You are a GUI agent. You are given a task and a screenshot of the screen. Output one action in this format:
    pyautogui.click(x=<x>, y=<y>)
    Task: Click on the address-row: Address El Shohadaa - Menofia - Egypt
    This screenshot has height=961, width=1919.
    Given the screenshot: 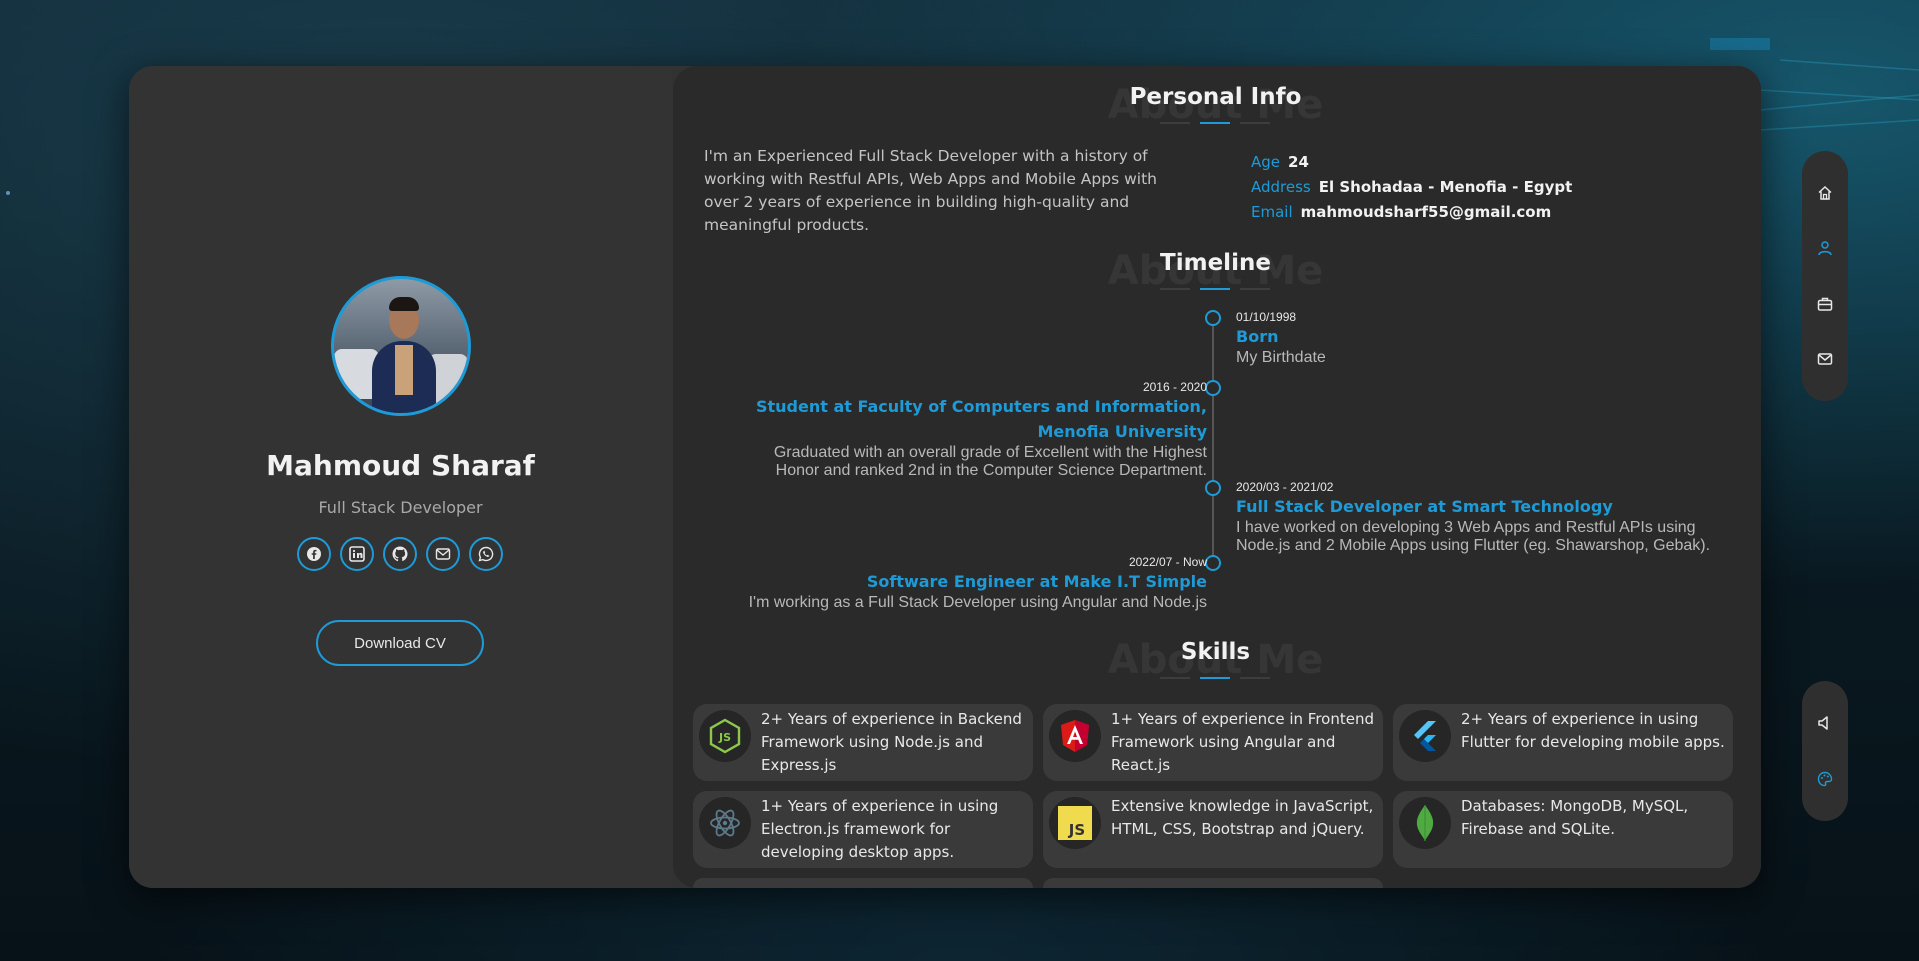 What is the action you would take?
    pyautogui.click(x=1411, y=187)
    